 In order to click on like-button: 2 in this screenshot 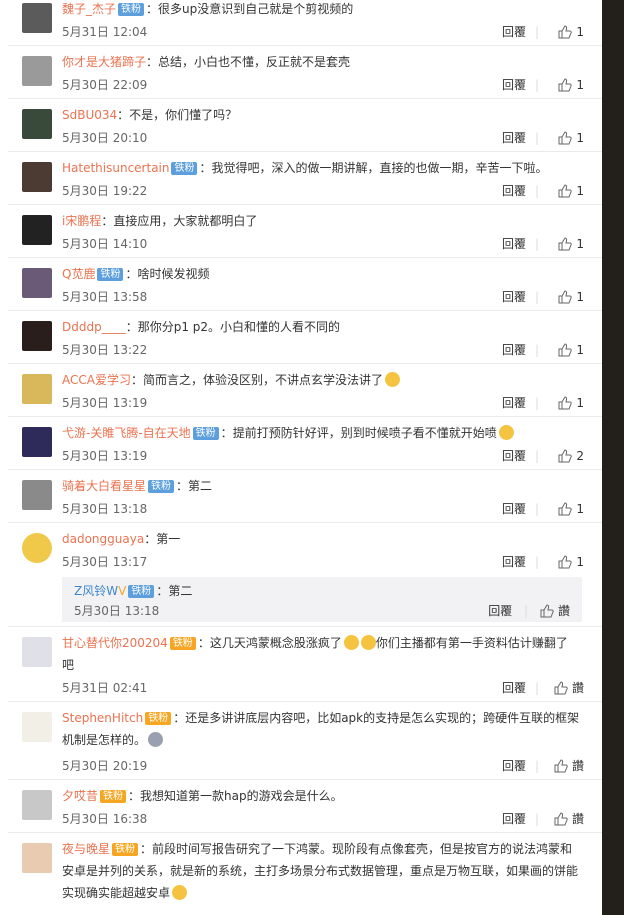, I will do `click(571, 456)`.